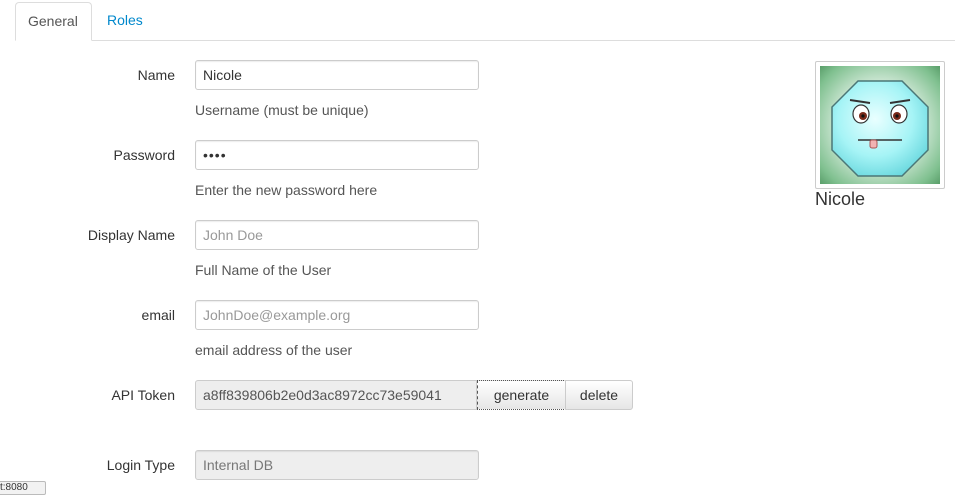 The width and height of the screenshot is (978, 495). Describe the element at coordinates (336, 395) in the screenshot. I see `api-token-field: a8ff839806b2e0d3ac8972cc73e59041` at that location.